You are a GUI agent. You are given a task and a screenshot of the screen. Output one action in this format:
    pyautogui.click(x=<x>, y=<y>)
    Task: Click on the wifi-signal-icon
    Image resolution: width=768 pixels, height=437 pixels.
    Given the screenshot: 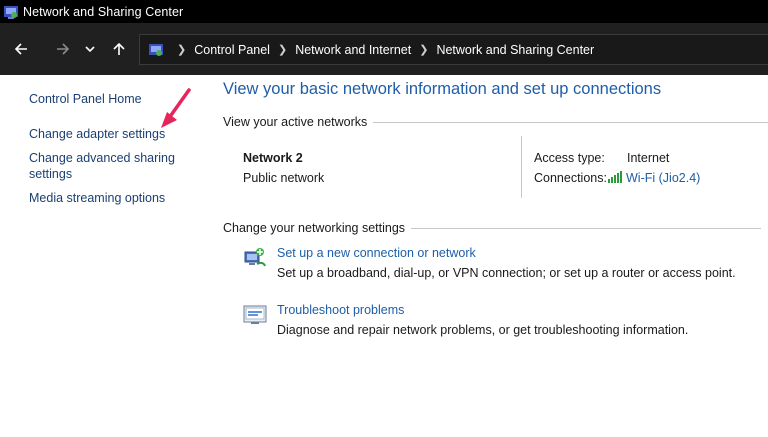 What is the action you would take?
    pyautogui.click(x=615, y=177)
    